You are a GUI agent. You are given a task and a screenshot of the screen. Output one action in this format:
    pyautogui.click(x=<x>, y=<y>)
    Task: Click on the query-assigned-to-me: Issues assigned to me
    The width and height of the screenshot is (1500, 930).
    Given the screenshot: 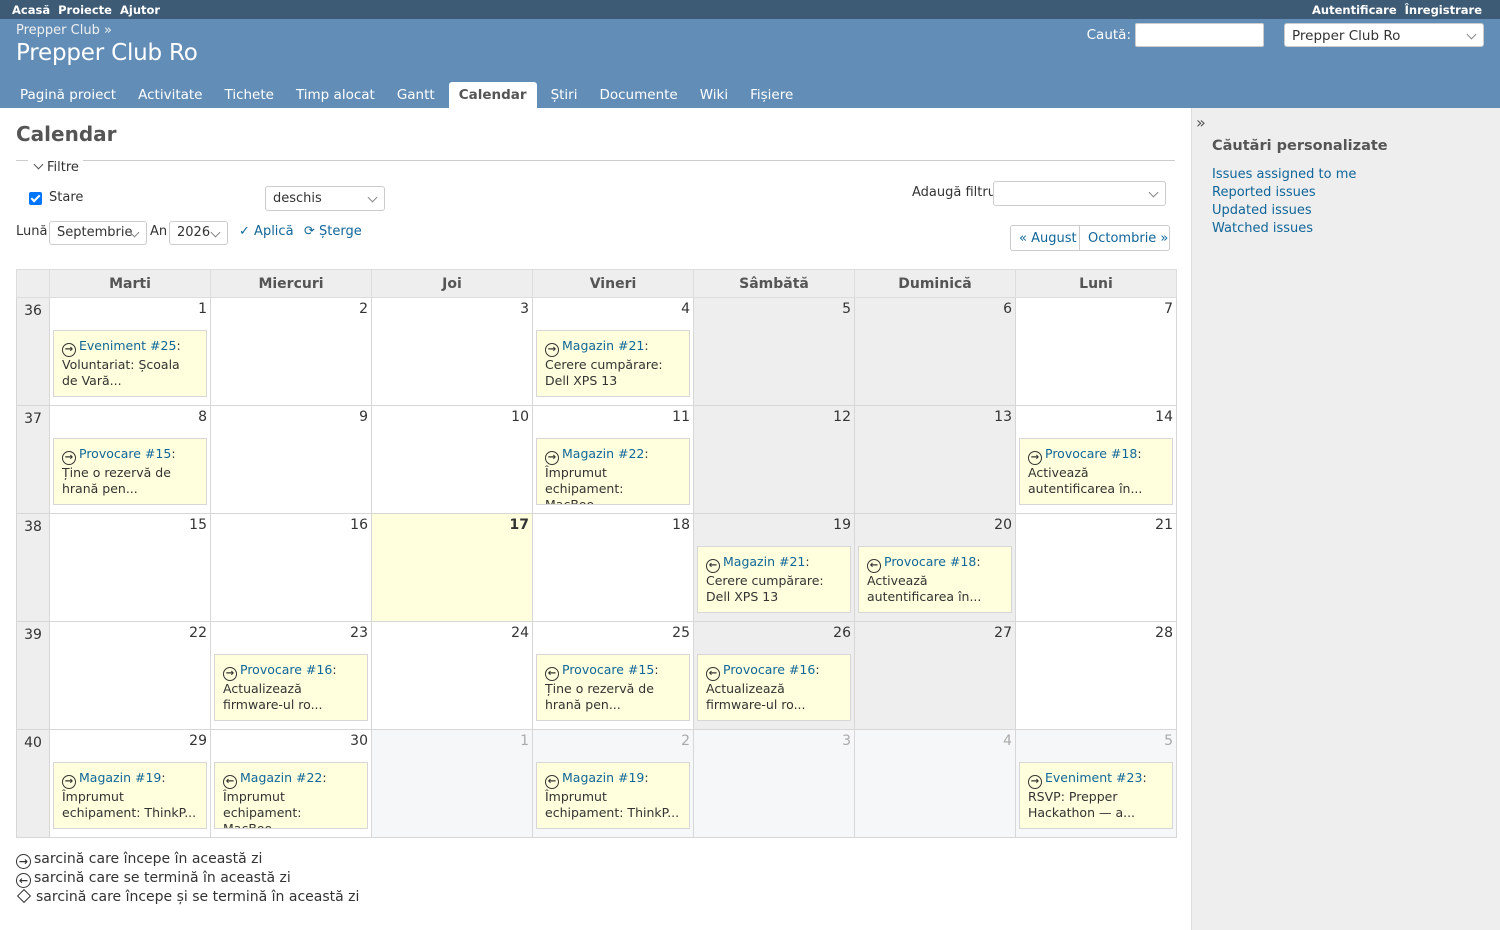 What is the action you would take?
    pyautogui.click(x=1284, y=174)
    